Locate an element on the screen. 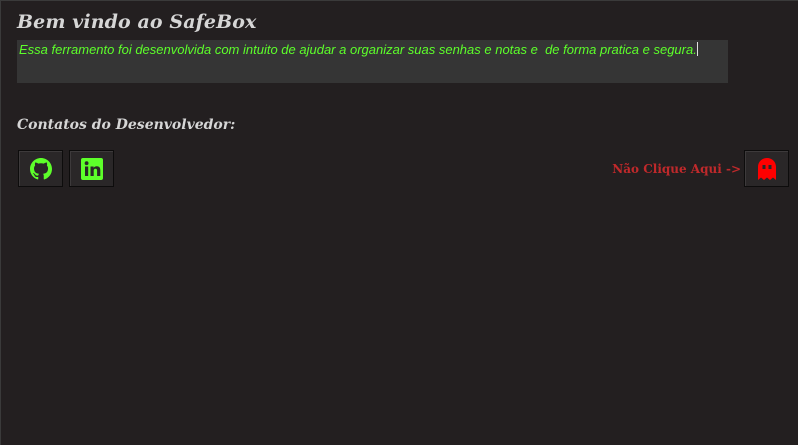  github-icon is located at coordinates (40, 168).